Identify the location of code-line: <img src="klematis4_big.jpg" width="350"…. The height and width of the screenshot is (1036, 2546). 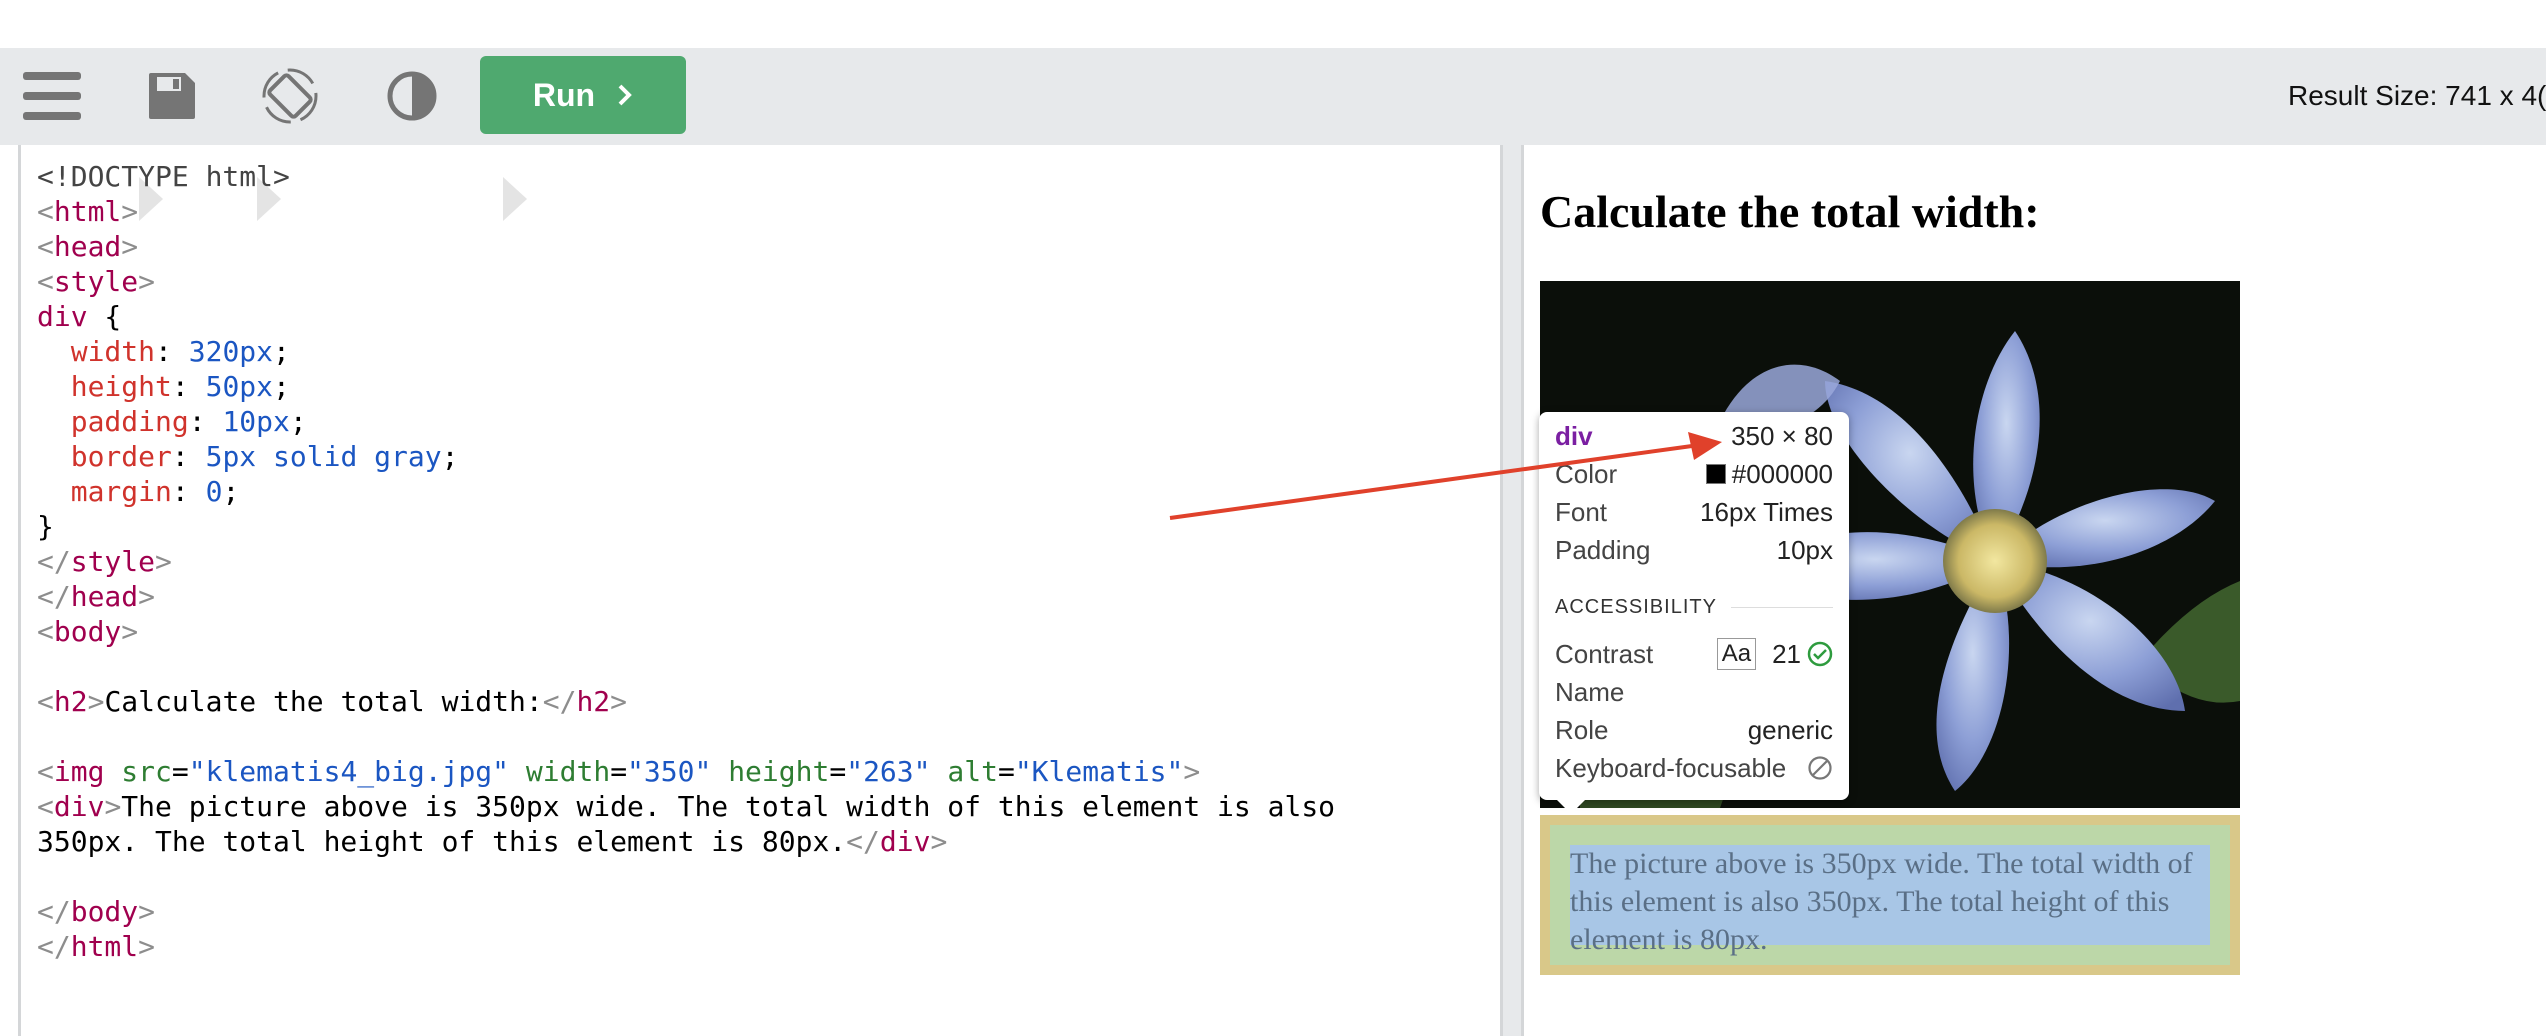
(686, 771).